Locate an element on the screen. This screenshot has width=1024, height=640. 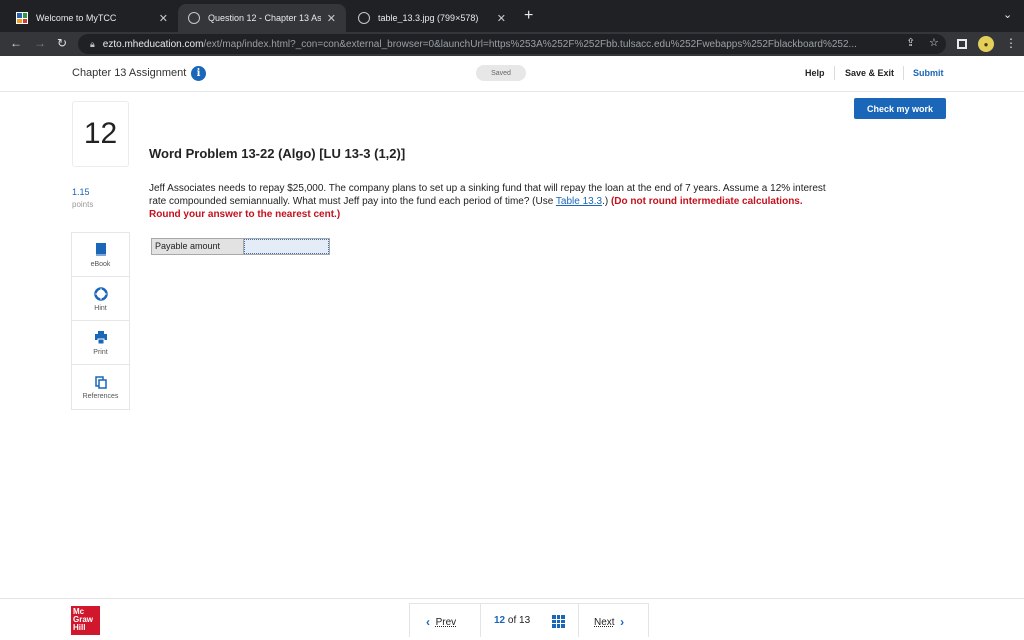
of-label: of is located at coordinates (512, 620).